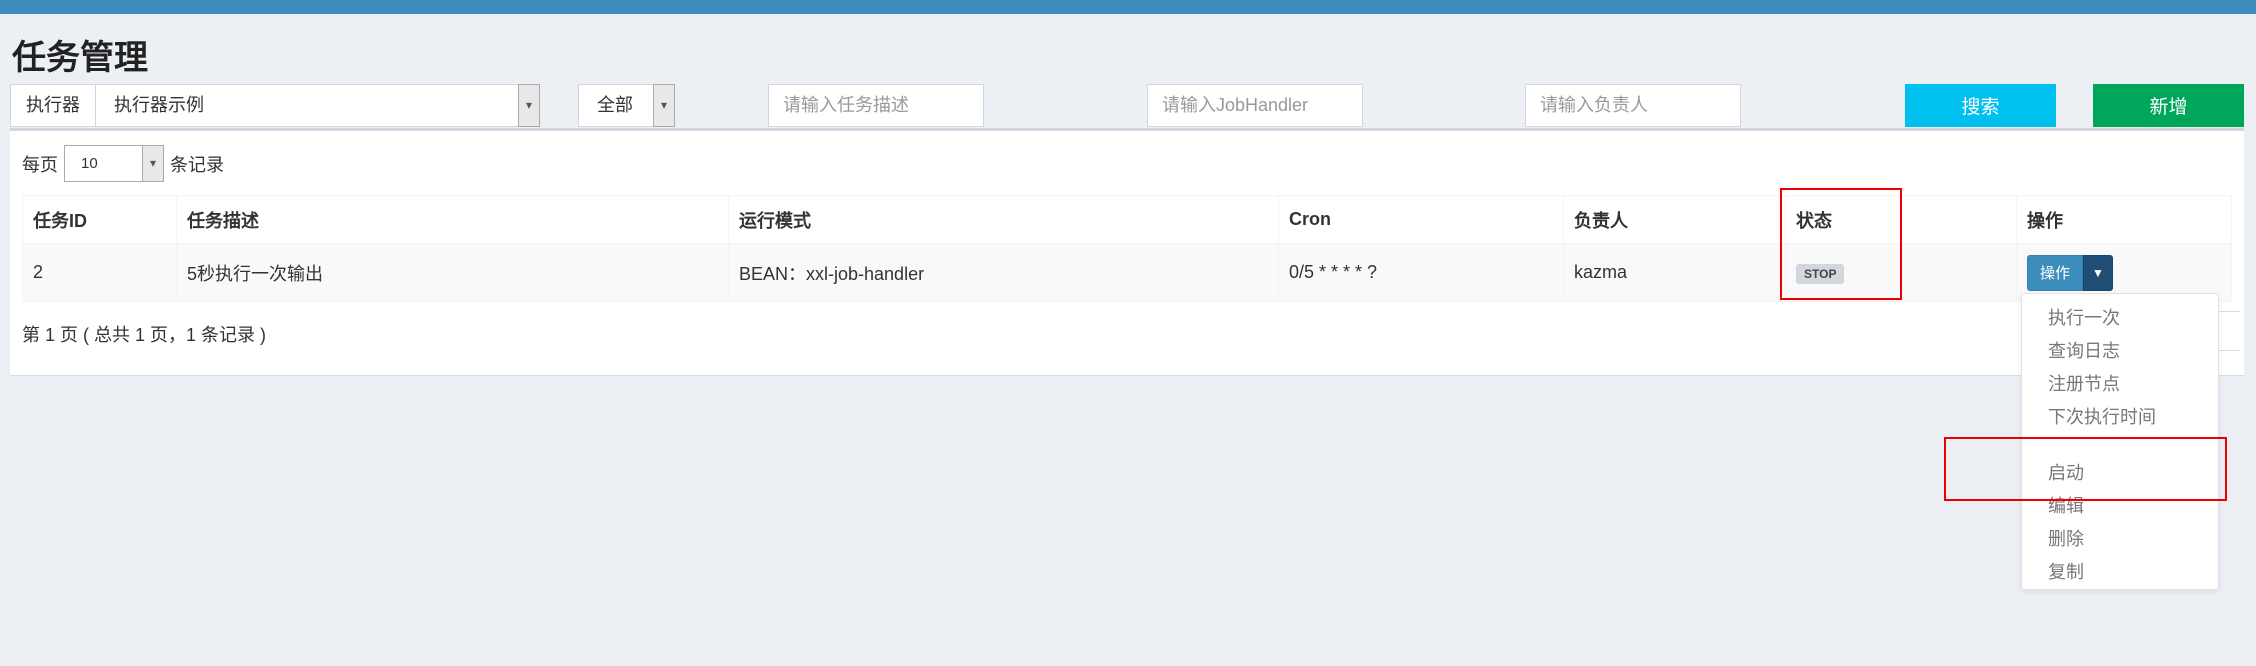 Image resolution: width=2256 pixels, height=666 pixels. I want to click on cell-author: kazma, so click(1674, 272).